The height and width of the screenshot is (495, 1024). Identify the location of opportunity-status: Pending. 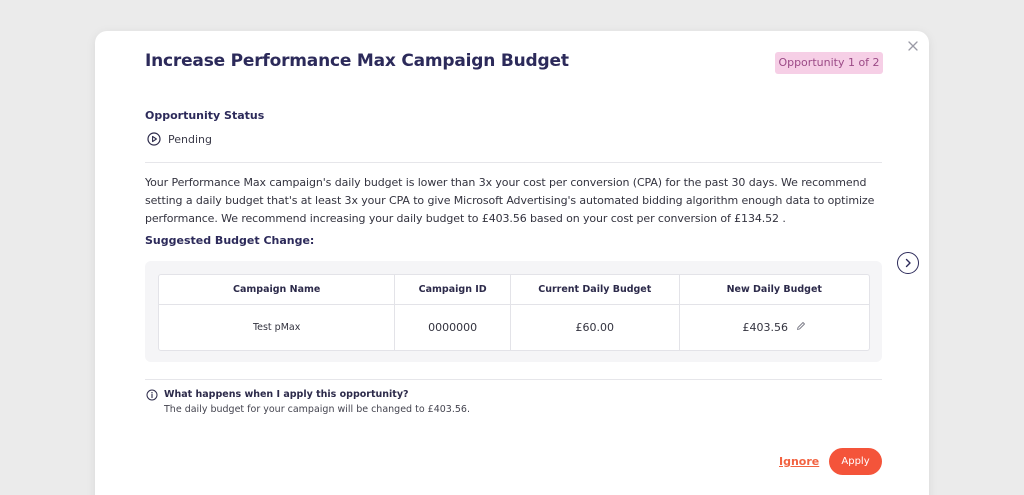
(179, 139).